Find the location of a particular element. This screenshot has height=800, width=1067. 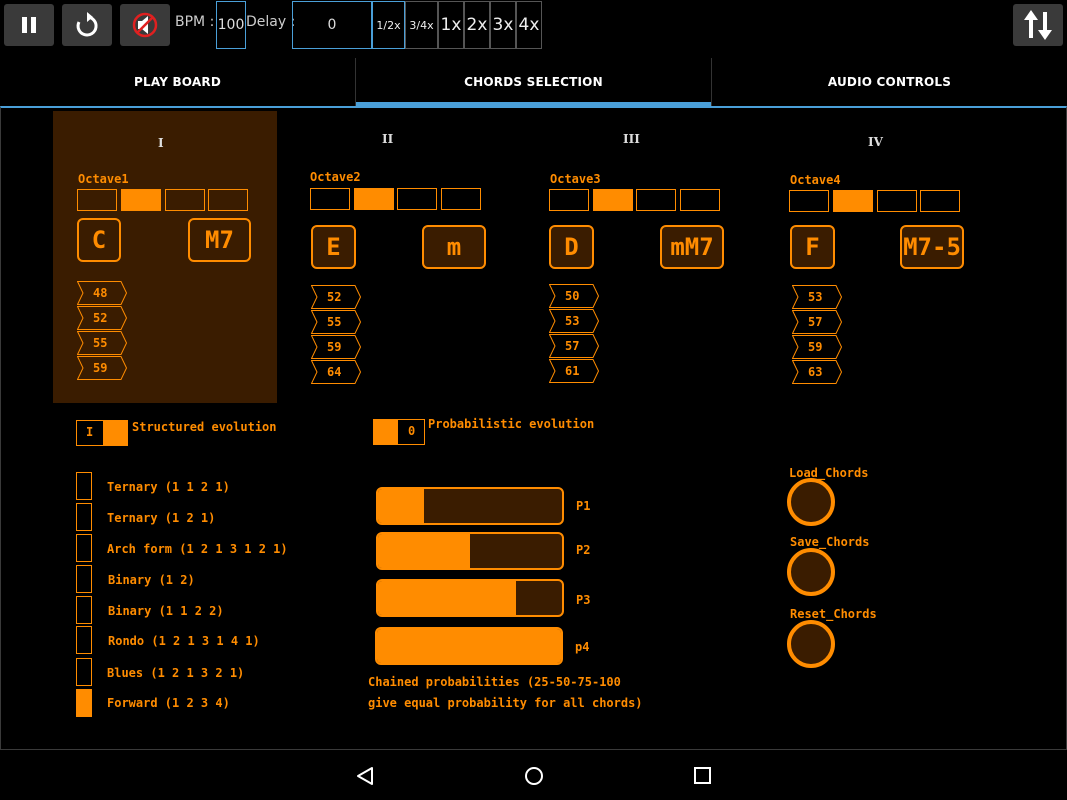

chord-roman-label: II is located at coordinates (388, 139).